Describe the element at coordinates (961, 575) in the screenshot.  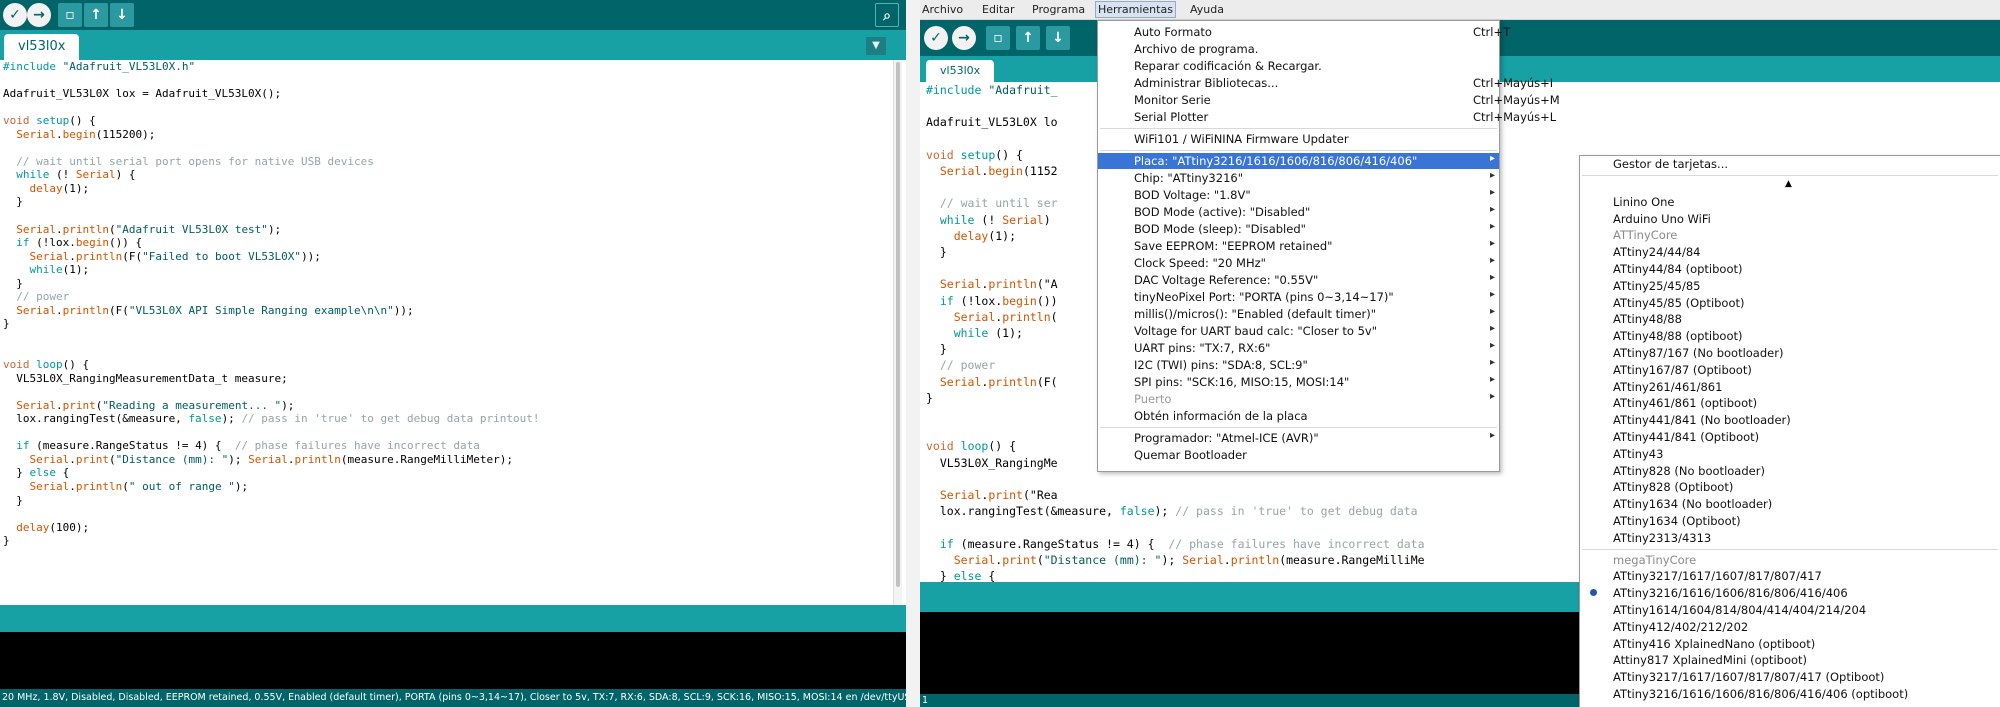
I see `code-line: } else {` at that location.